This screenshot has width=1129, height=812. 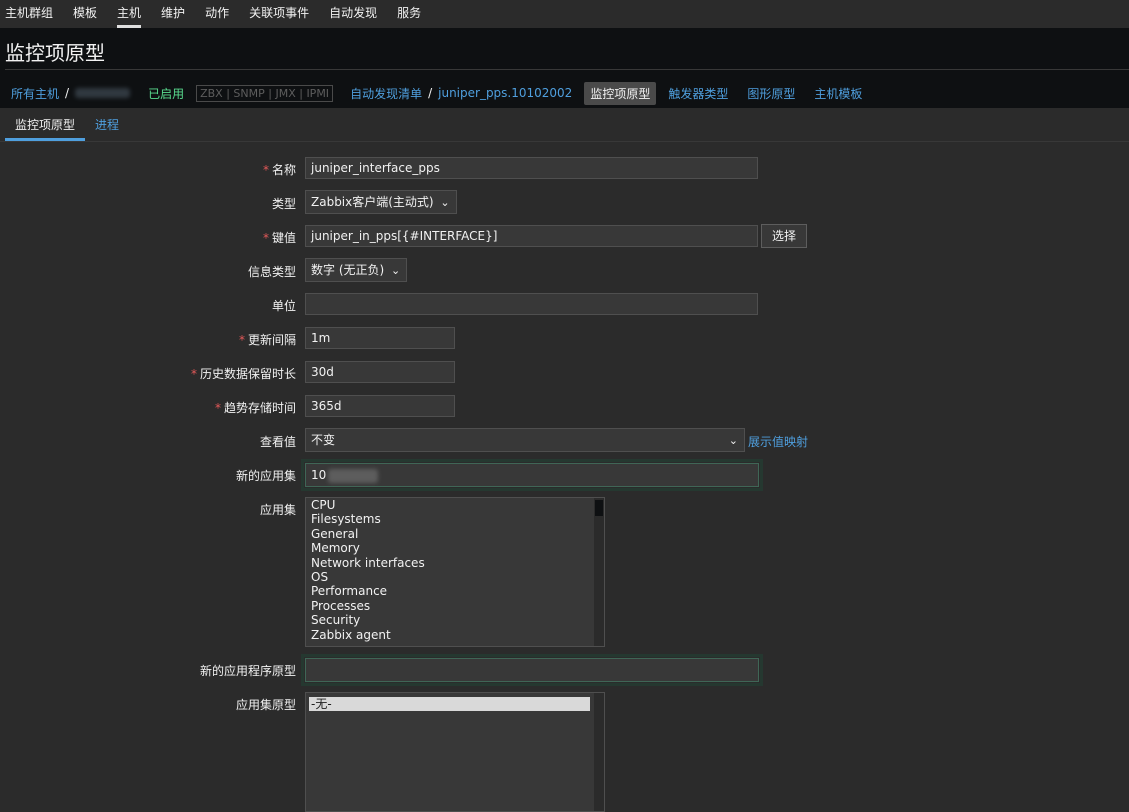 I want to click on tab-process: 进程, so click(x=107, y=128).